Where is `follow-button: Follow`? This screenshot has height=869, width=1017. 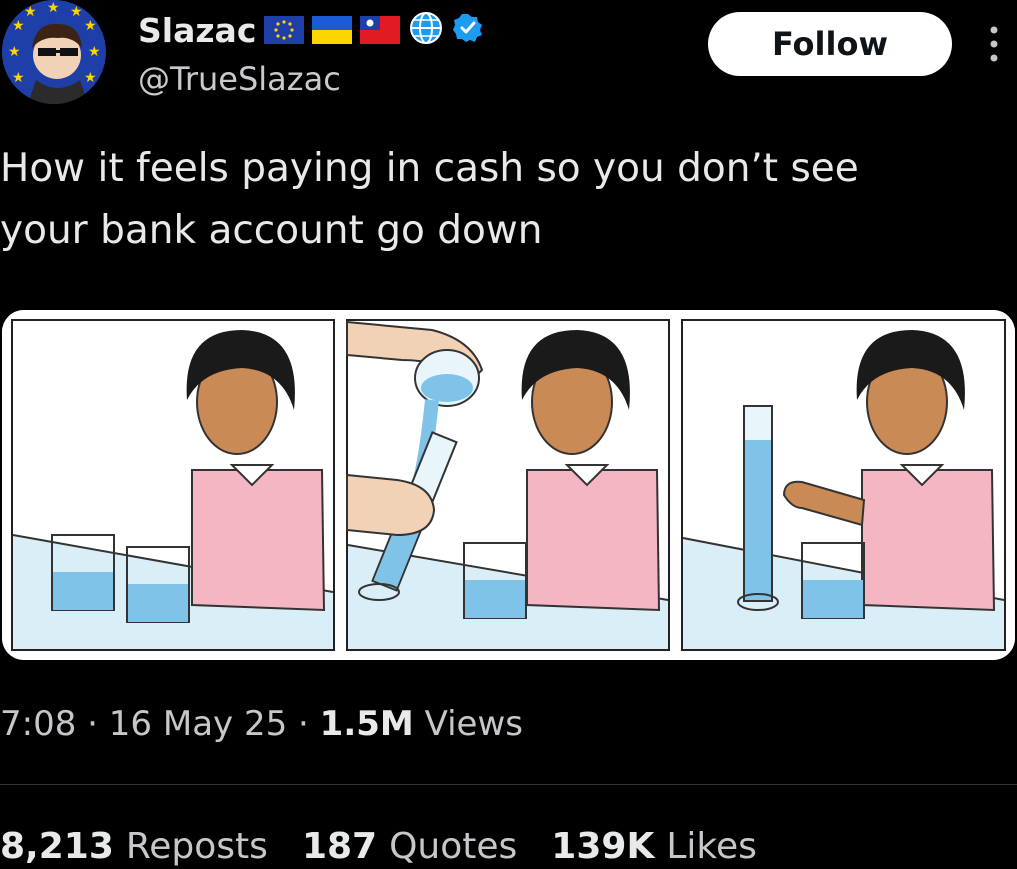 follow-button: Follow is located at coordinates (830, 44).